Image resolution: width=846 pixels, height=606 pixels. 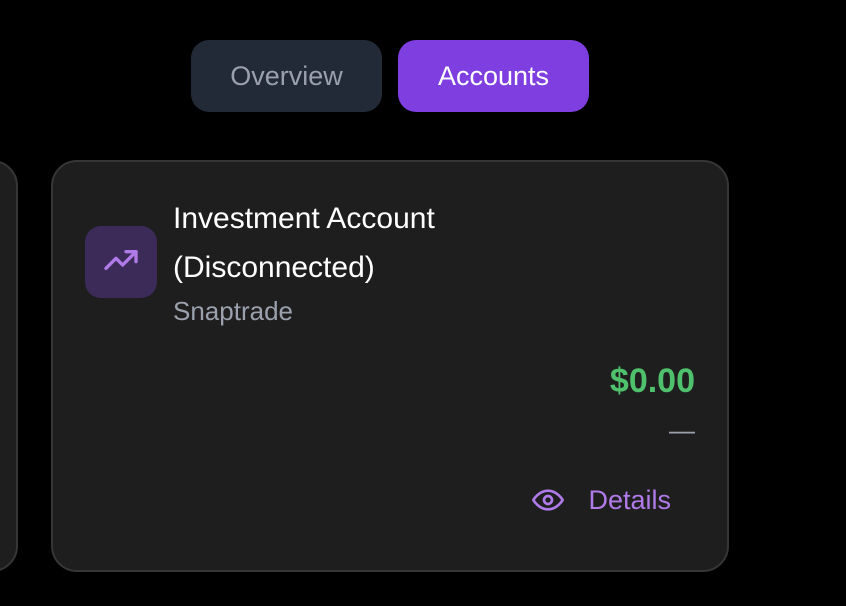 I want to click on account-provider: Snaptrade, so click(x=233, y=311).